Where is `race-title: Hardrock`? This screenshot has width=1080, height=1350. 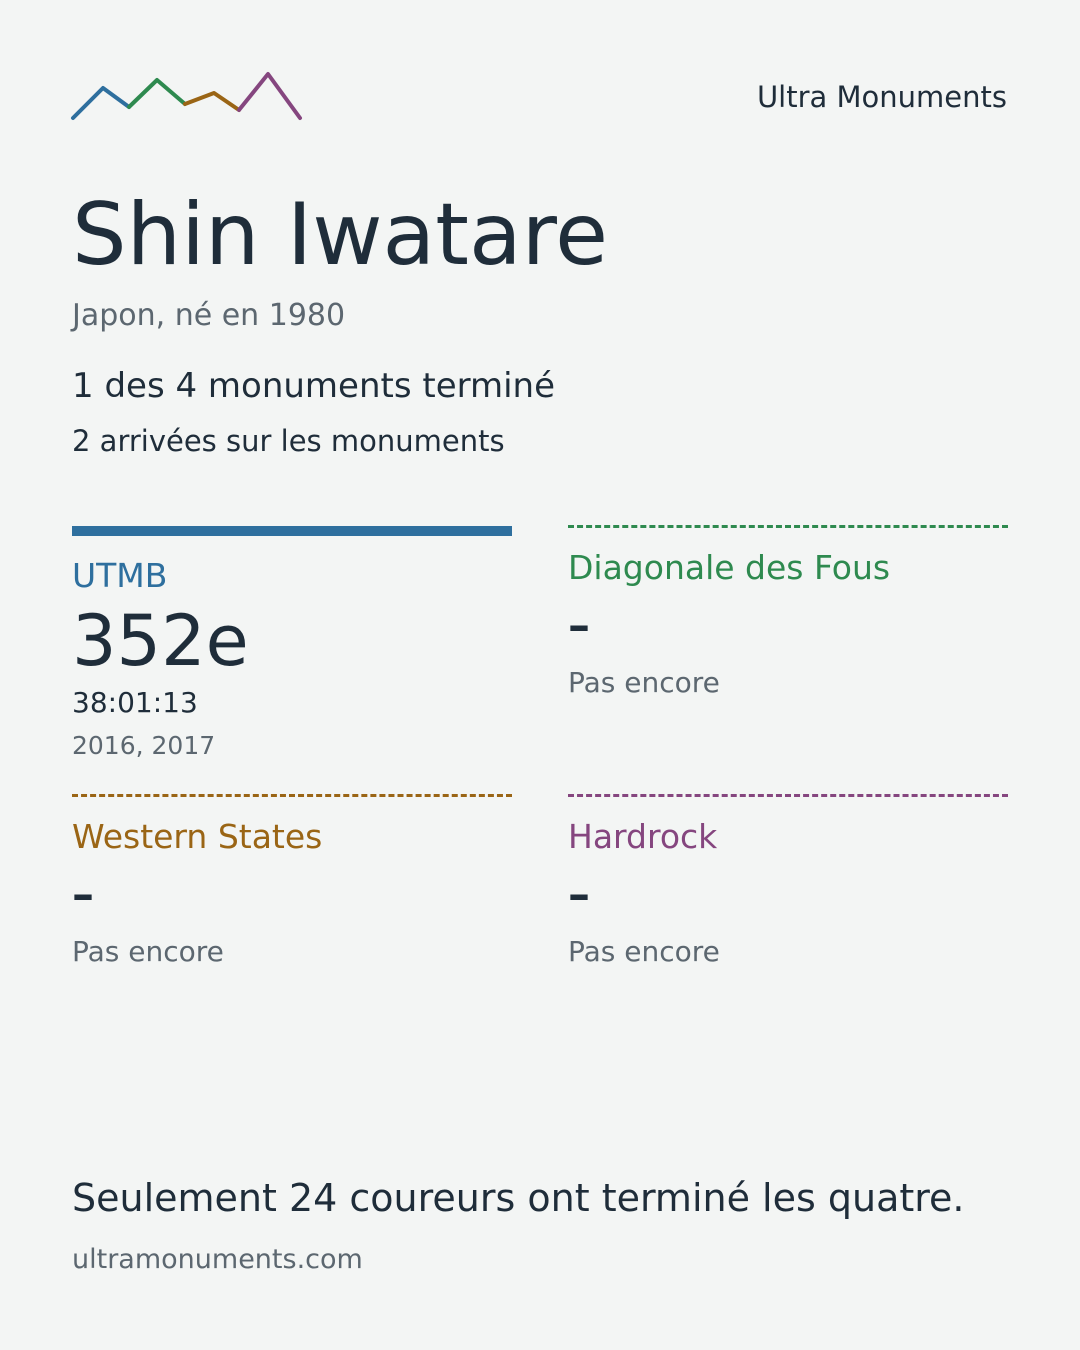
race-title: Hardrock is located at coordinates (643, 836).